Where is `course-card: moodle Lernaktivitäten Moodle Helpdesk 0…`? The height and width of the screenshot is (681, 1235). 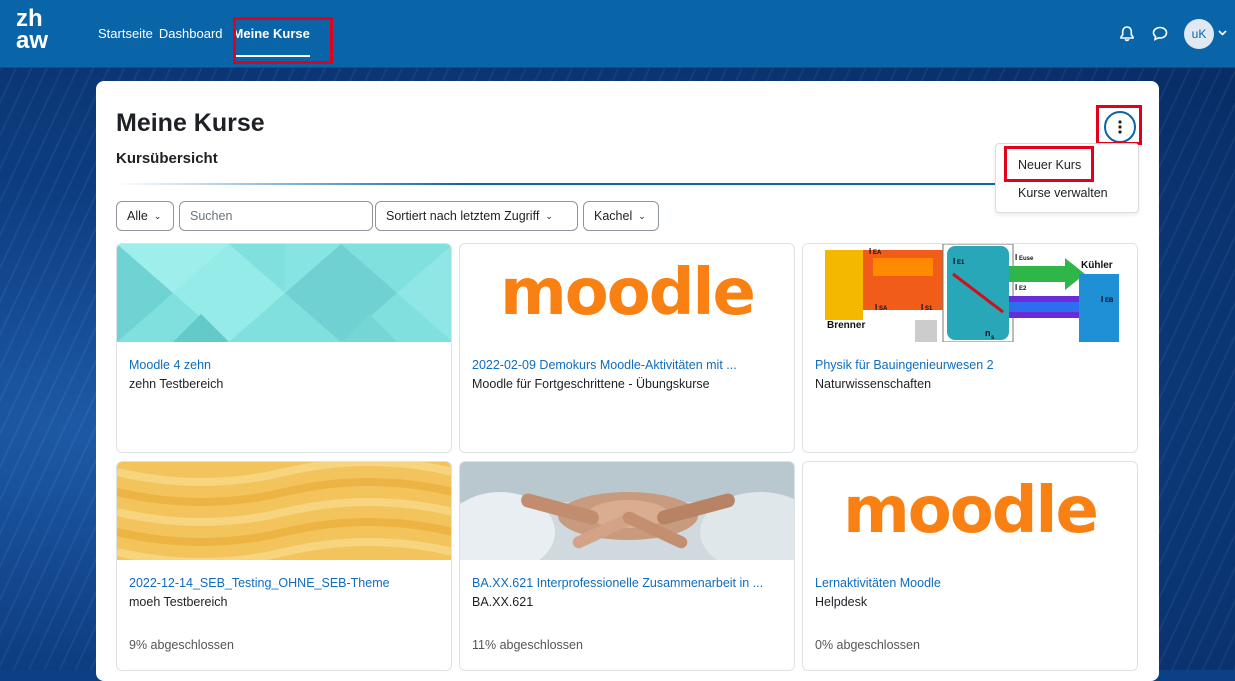
course-card: moodle Lernaktivitäten Moodle Helpdesk 0… is located at coordinates (970, 566).